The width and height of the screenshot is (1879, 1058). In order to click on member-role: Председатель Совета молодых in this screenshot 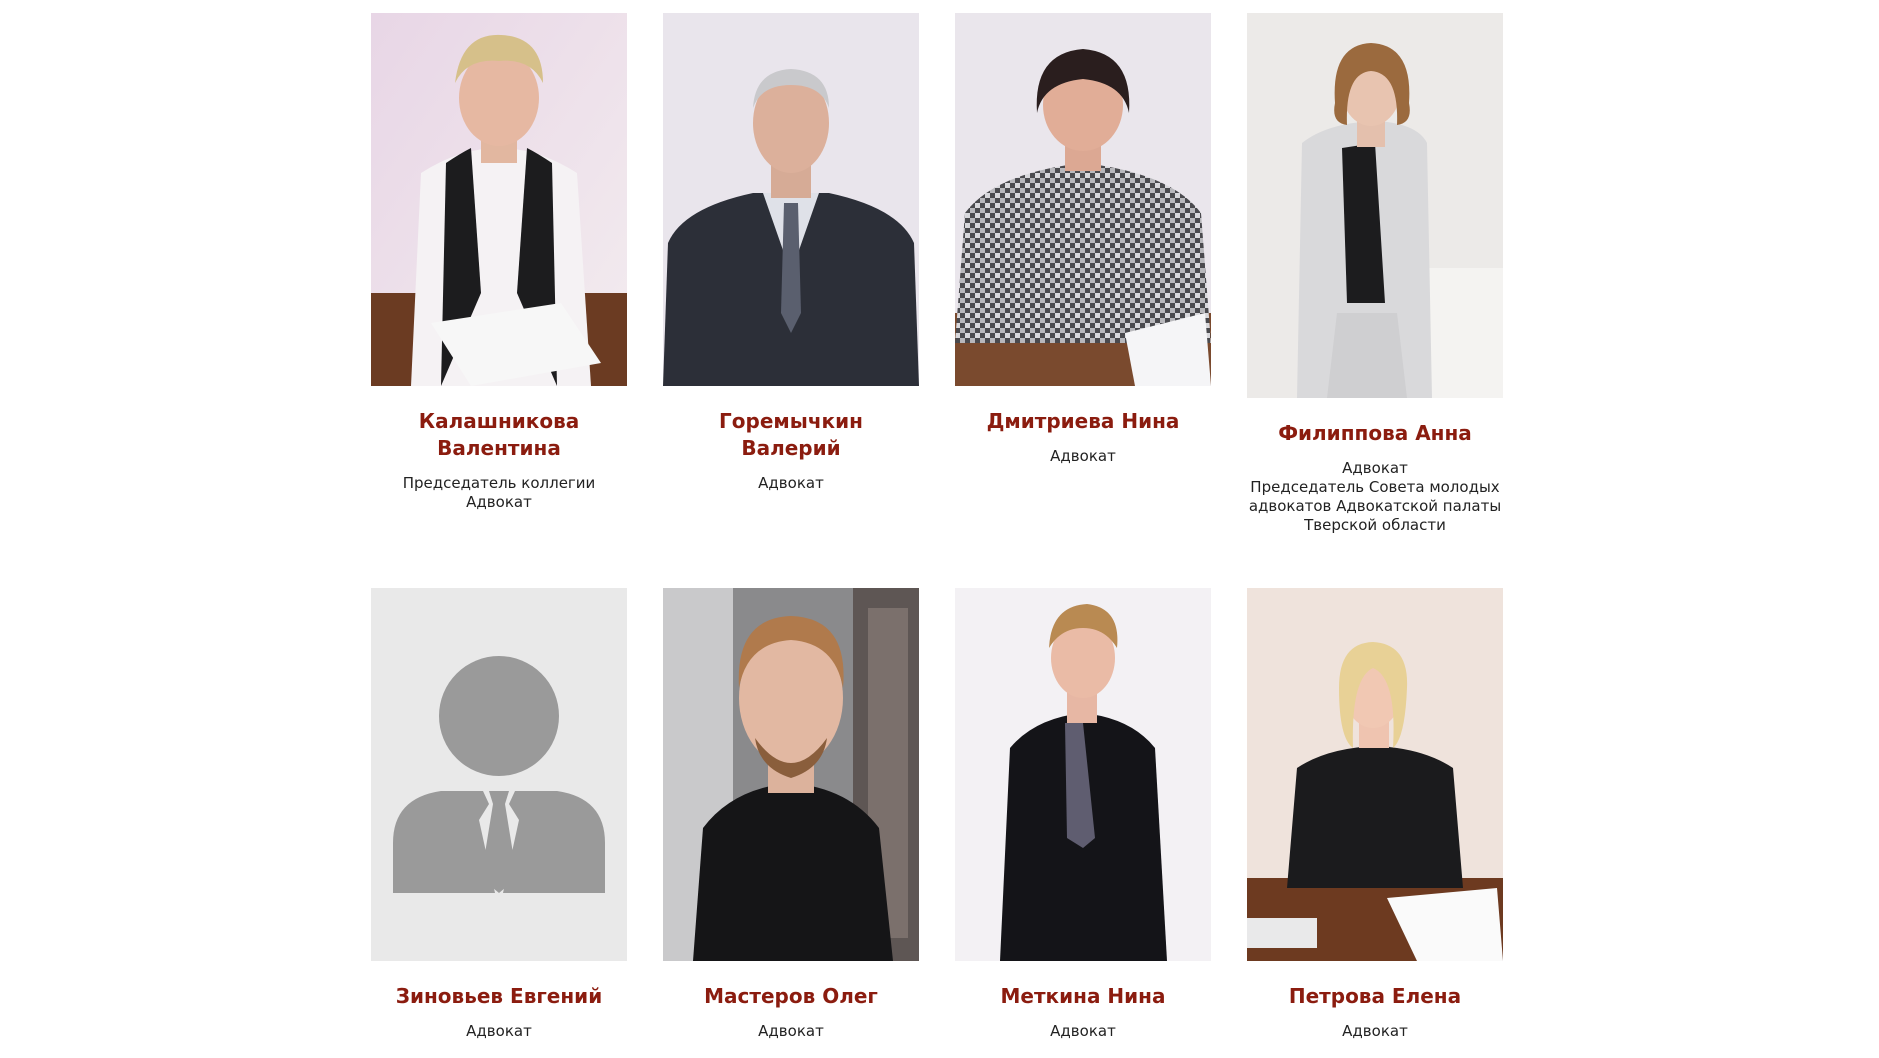, I will do `click(1375, 487)`.